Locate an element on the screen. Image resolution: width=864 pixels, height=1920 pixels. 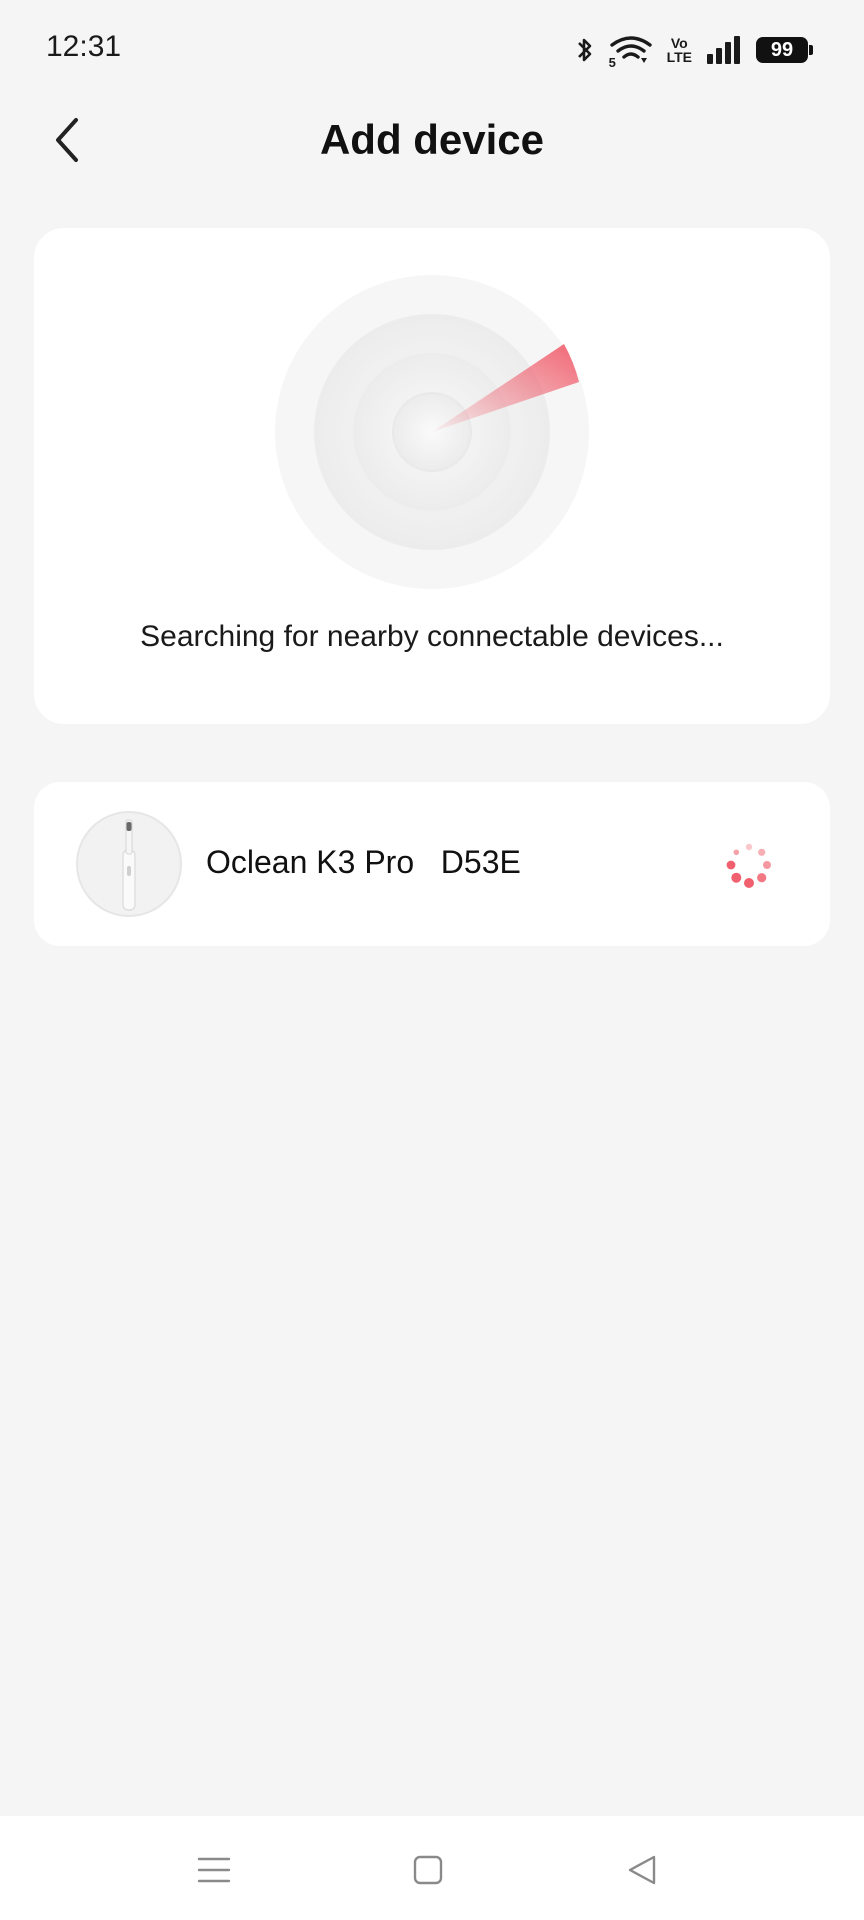
menu-icon is located at coordinates (214, 1870).